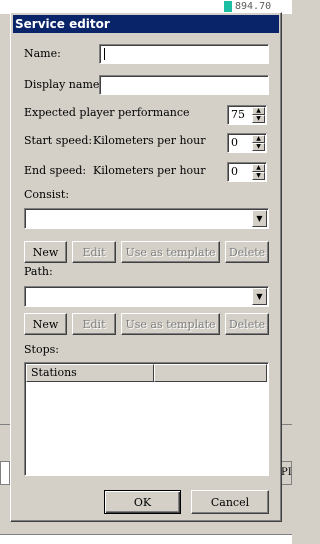 The image size is (320, 544). I want to click on path-label: Path:, so click(38, 271).